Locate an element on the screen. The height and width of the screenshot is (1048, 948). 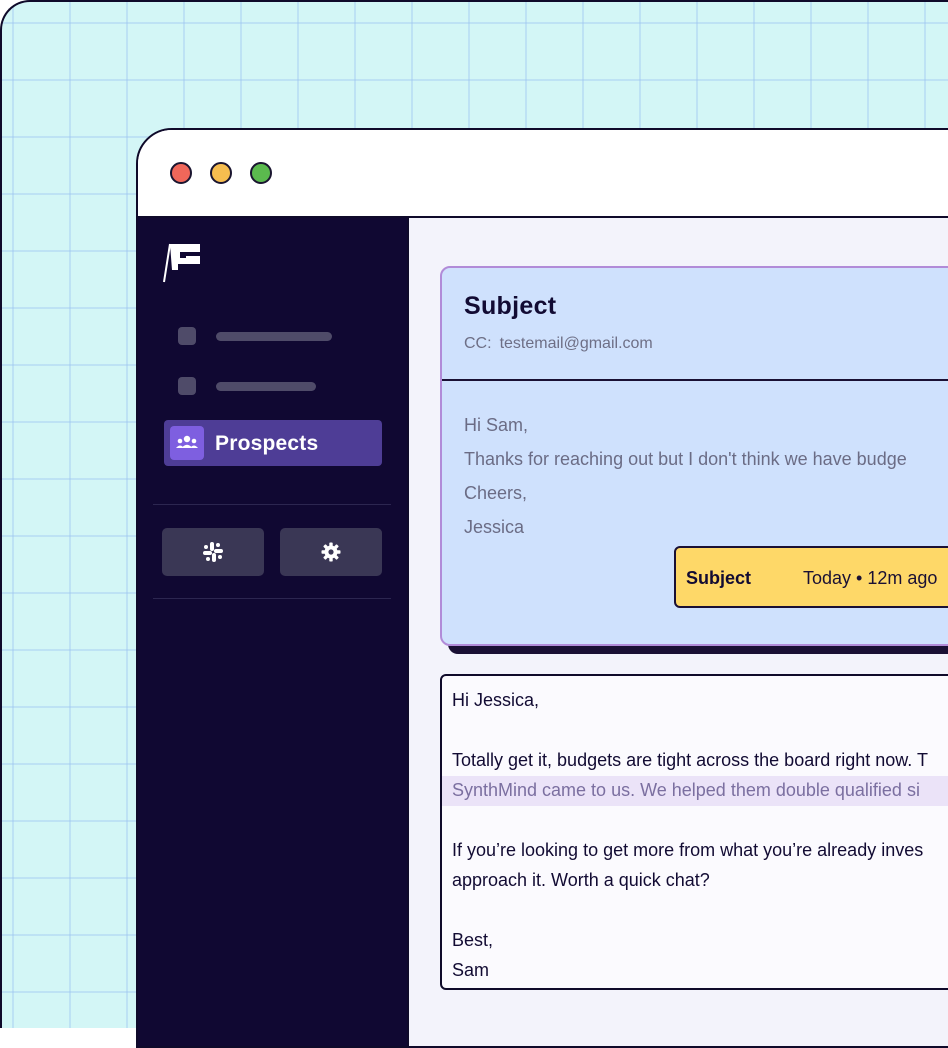
settings-button is located at coordinates (331, 552).